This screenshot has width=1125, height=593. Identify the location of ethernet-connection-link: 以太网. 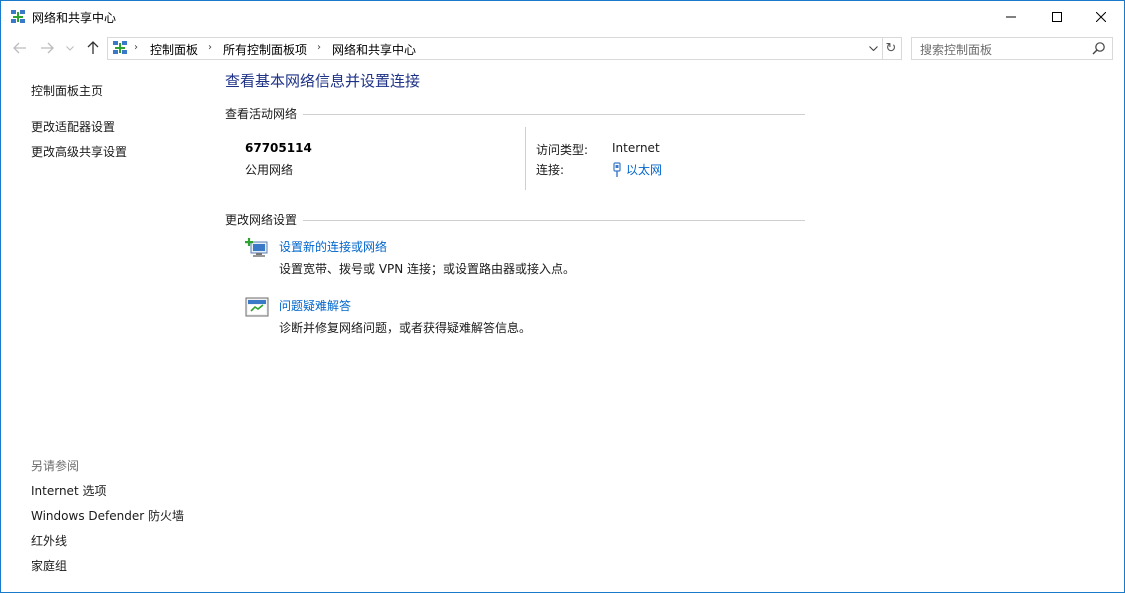
(637, 169).